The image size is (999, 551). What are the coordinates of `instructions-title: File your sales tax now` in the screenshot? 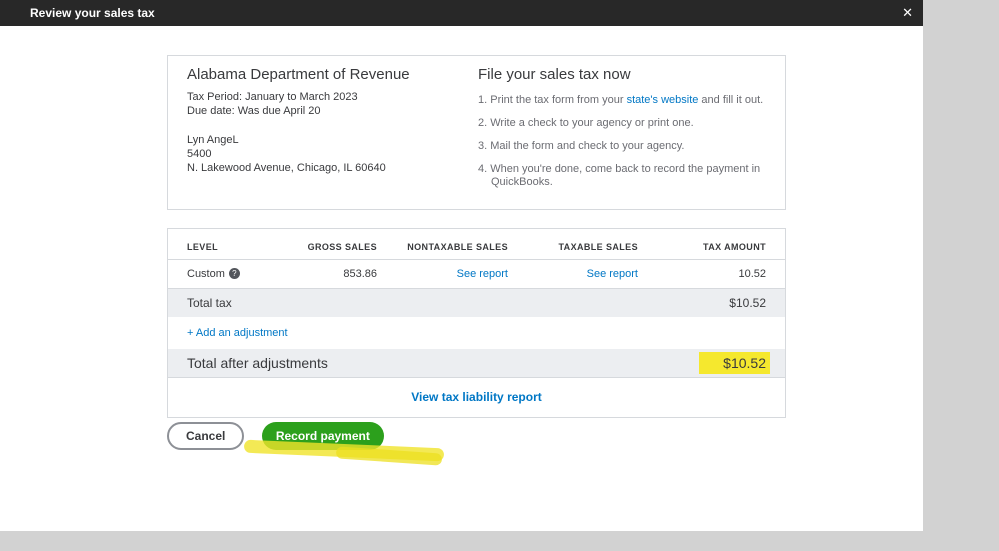 It's located at (554, 74).